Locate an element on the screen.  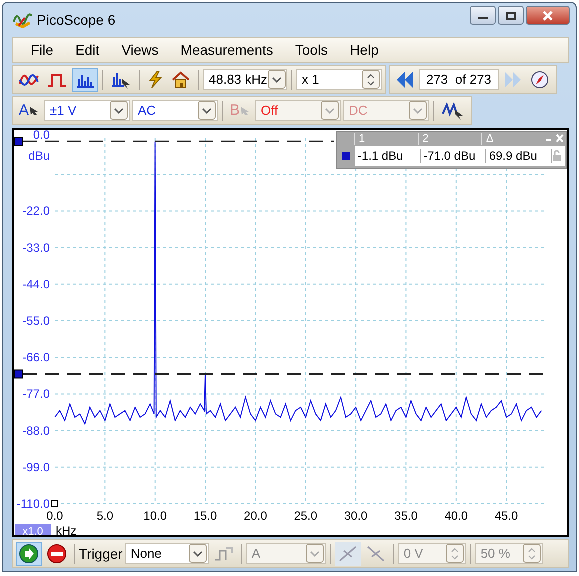
x-axis-label: 40.0 is located at coordinates (456, 516).